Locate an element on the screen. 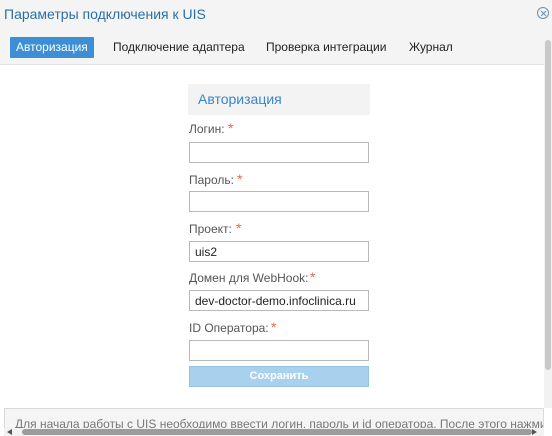 The image size is (552, 436). horizontal-scrollbar is located at coordinates (274, 432).